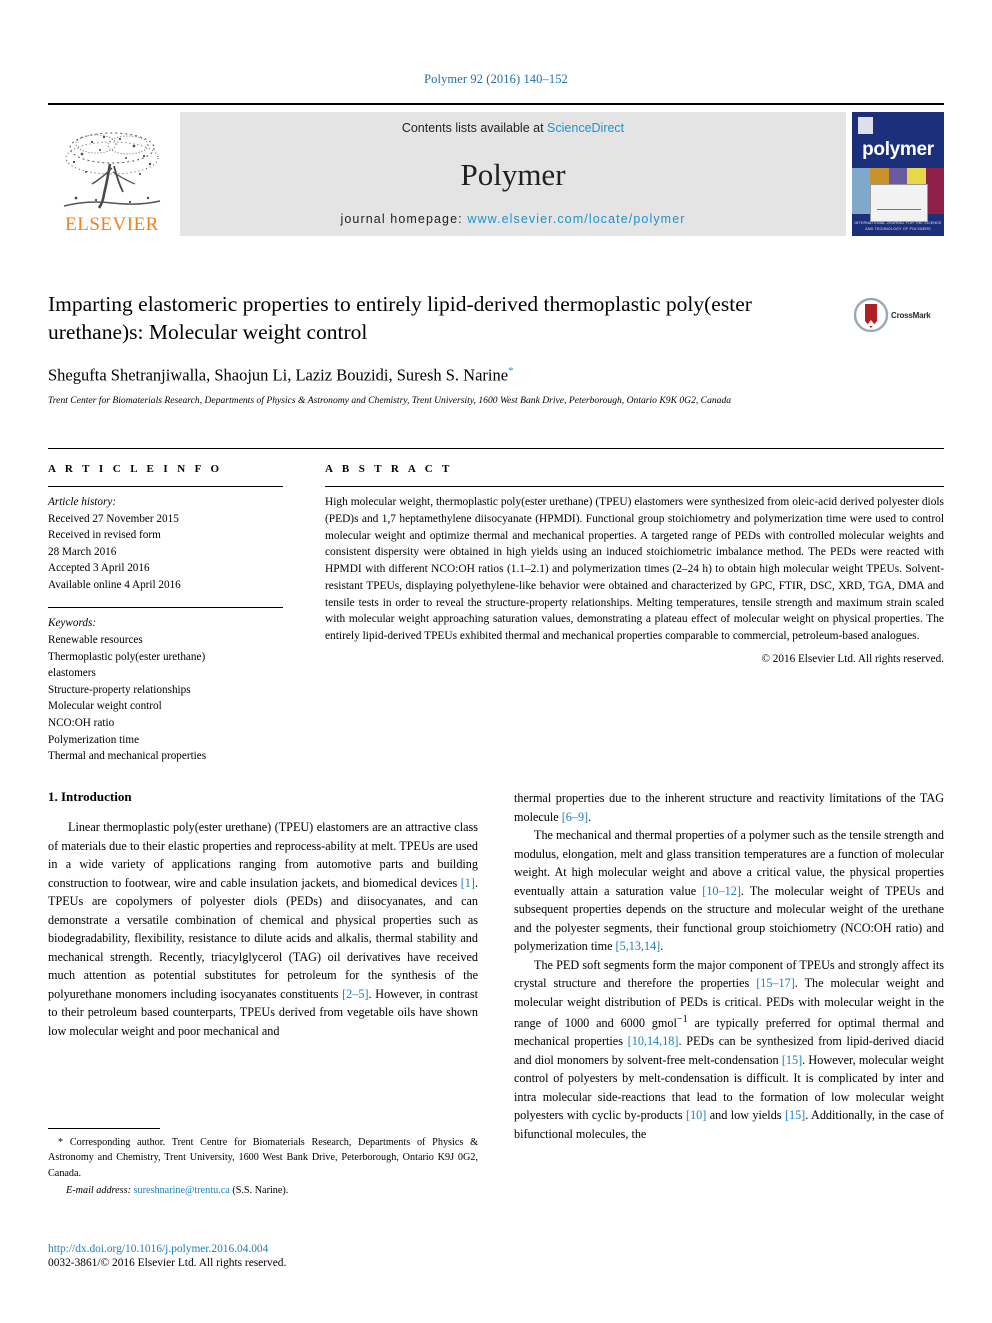  Describe the element at coordinates (496, 79) in the screenshot. I see `running-head: Polymer 92 (2016) 140–152` at that location.